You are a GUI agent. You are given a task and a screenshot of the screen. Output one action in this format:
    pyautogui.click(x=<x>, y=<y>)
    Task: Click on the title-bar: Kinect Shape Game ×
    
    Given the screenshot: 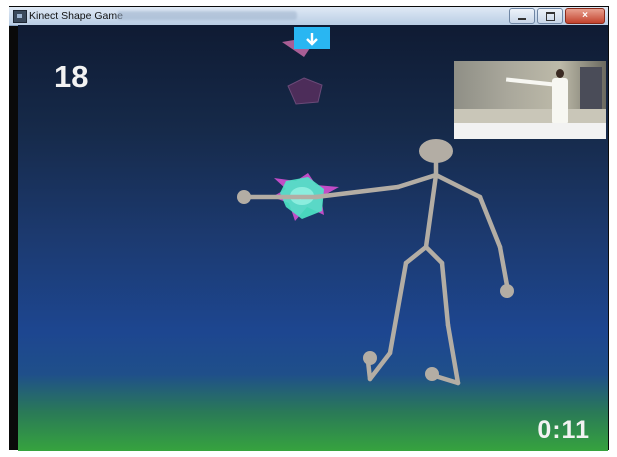 What is the action you would take?
    pyautogui.click(x=308, y=16)
    